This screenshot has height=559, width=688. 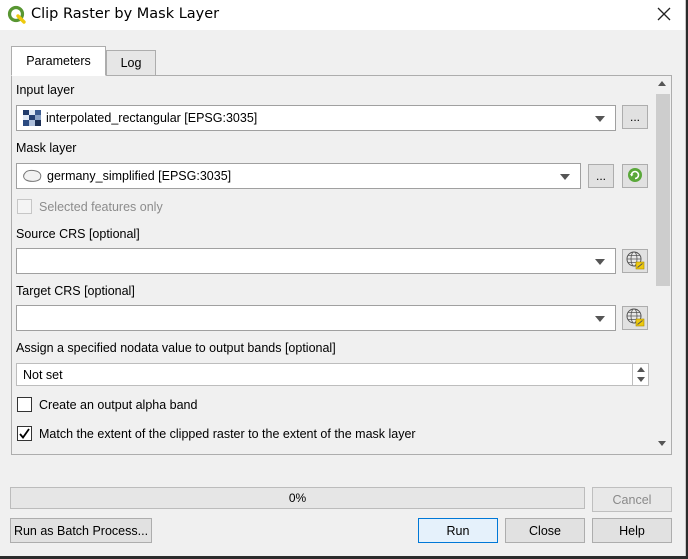 What do you see at coordinates (45, 90) in the screenshot?
I see `input-layer-label: Input layer` at bounding box center [45, 90].